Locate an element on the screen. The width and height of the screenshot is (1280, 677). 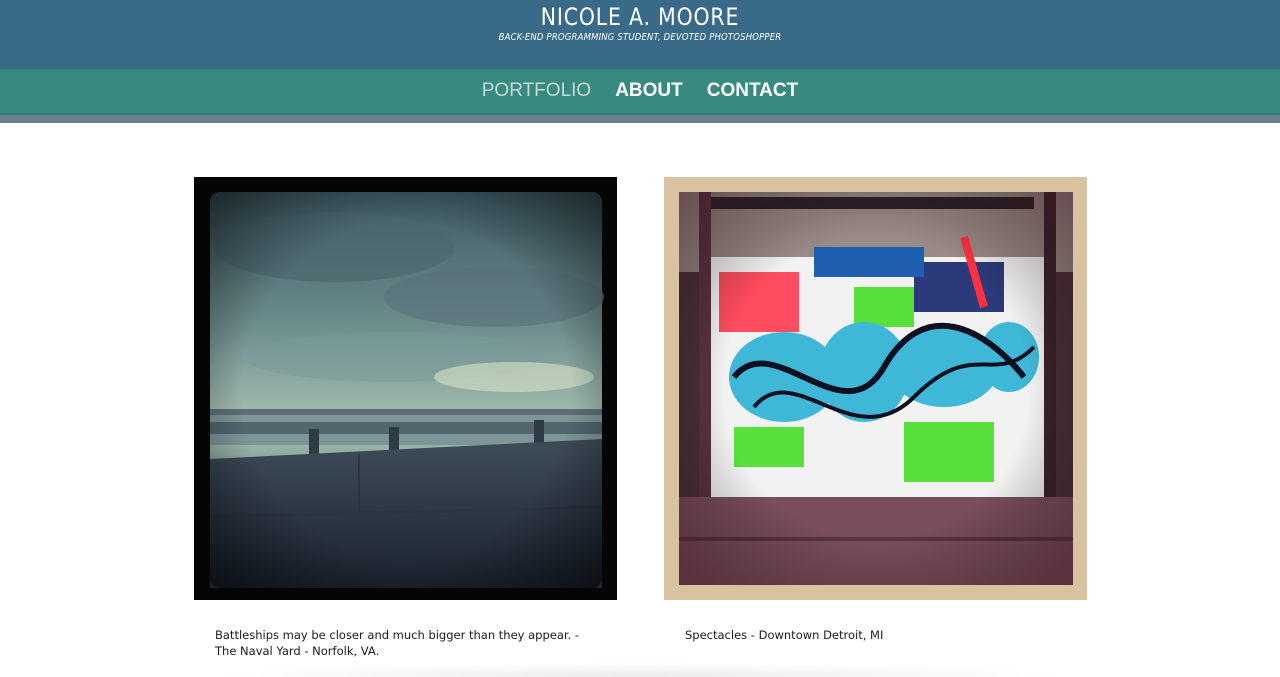
nav-item-contact: CONTACT is located at coordinates (752, 91).